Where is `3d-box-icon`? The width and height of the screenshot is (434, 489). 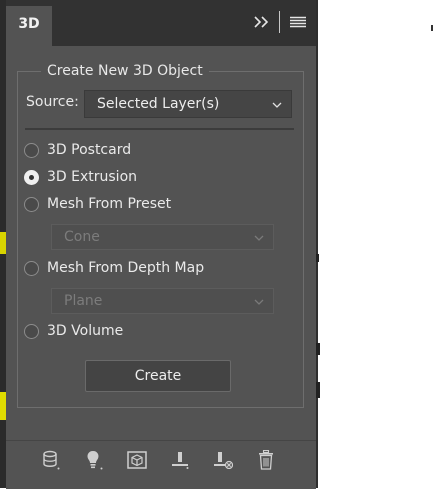 3d-box-icon is located at coordinates (137, 460).